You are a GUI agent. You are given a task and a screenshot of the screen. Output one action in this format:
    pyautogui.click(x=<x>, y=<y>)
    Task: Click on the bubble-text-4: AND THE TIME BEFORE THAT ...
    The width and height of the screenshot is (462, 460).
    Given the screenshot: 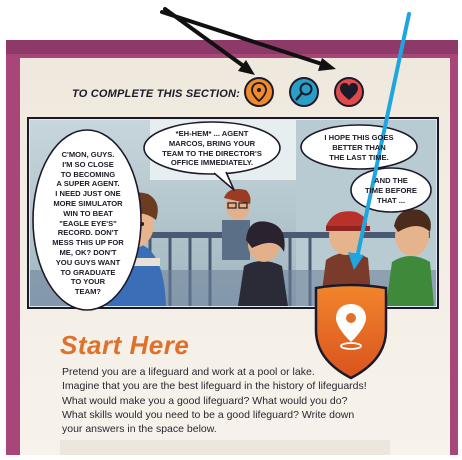 What is the action you would take?
    pyautogui.click(x=391, y=190)
    